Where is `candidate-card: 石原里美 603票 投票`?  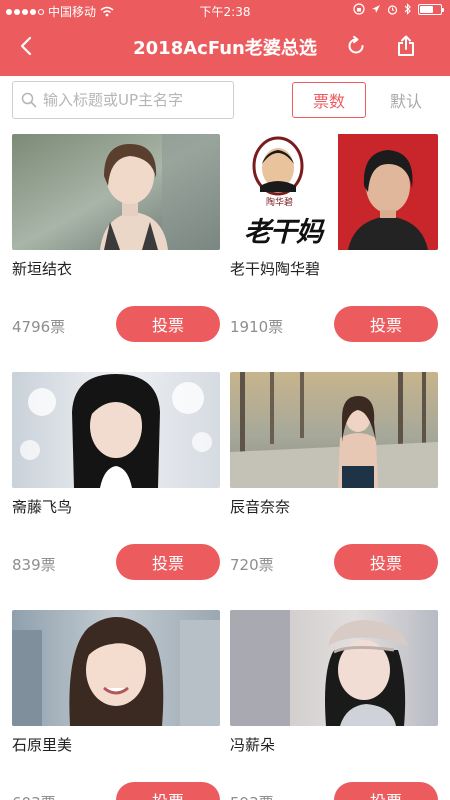
candidate-card: 石原里美 603票 投票 is located at coordinates (116, 705).